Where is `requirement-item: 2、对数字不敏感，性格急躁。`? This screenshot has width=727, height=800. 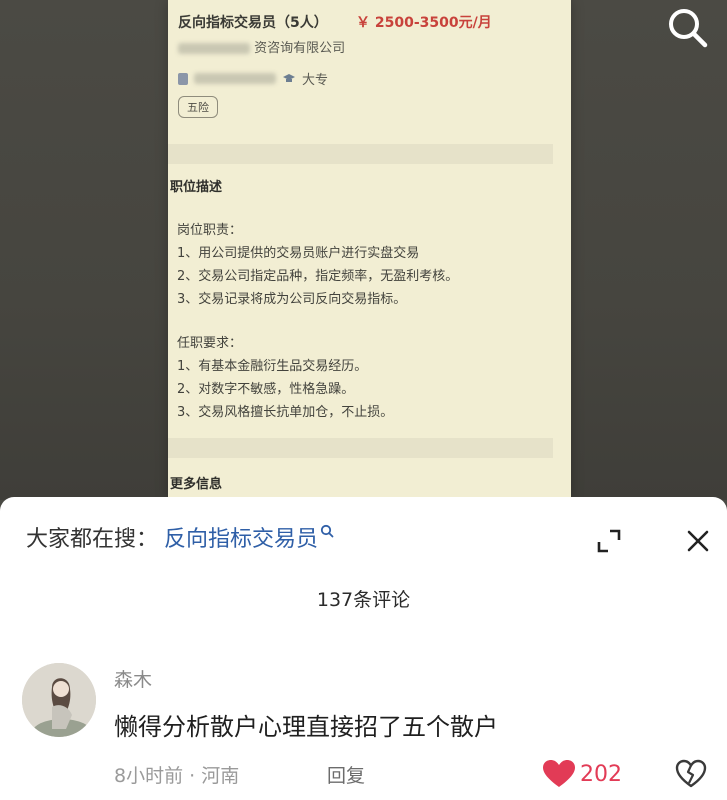
requirement-item: 2、对数字不敏感，性格急躁。 is located at coordinates (266, 389).